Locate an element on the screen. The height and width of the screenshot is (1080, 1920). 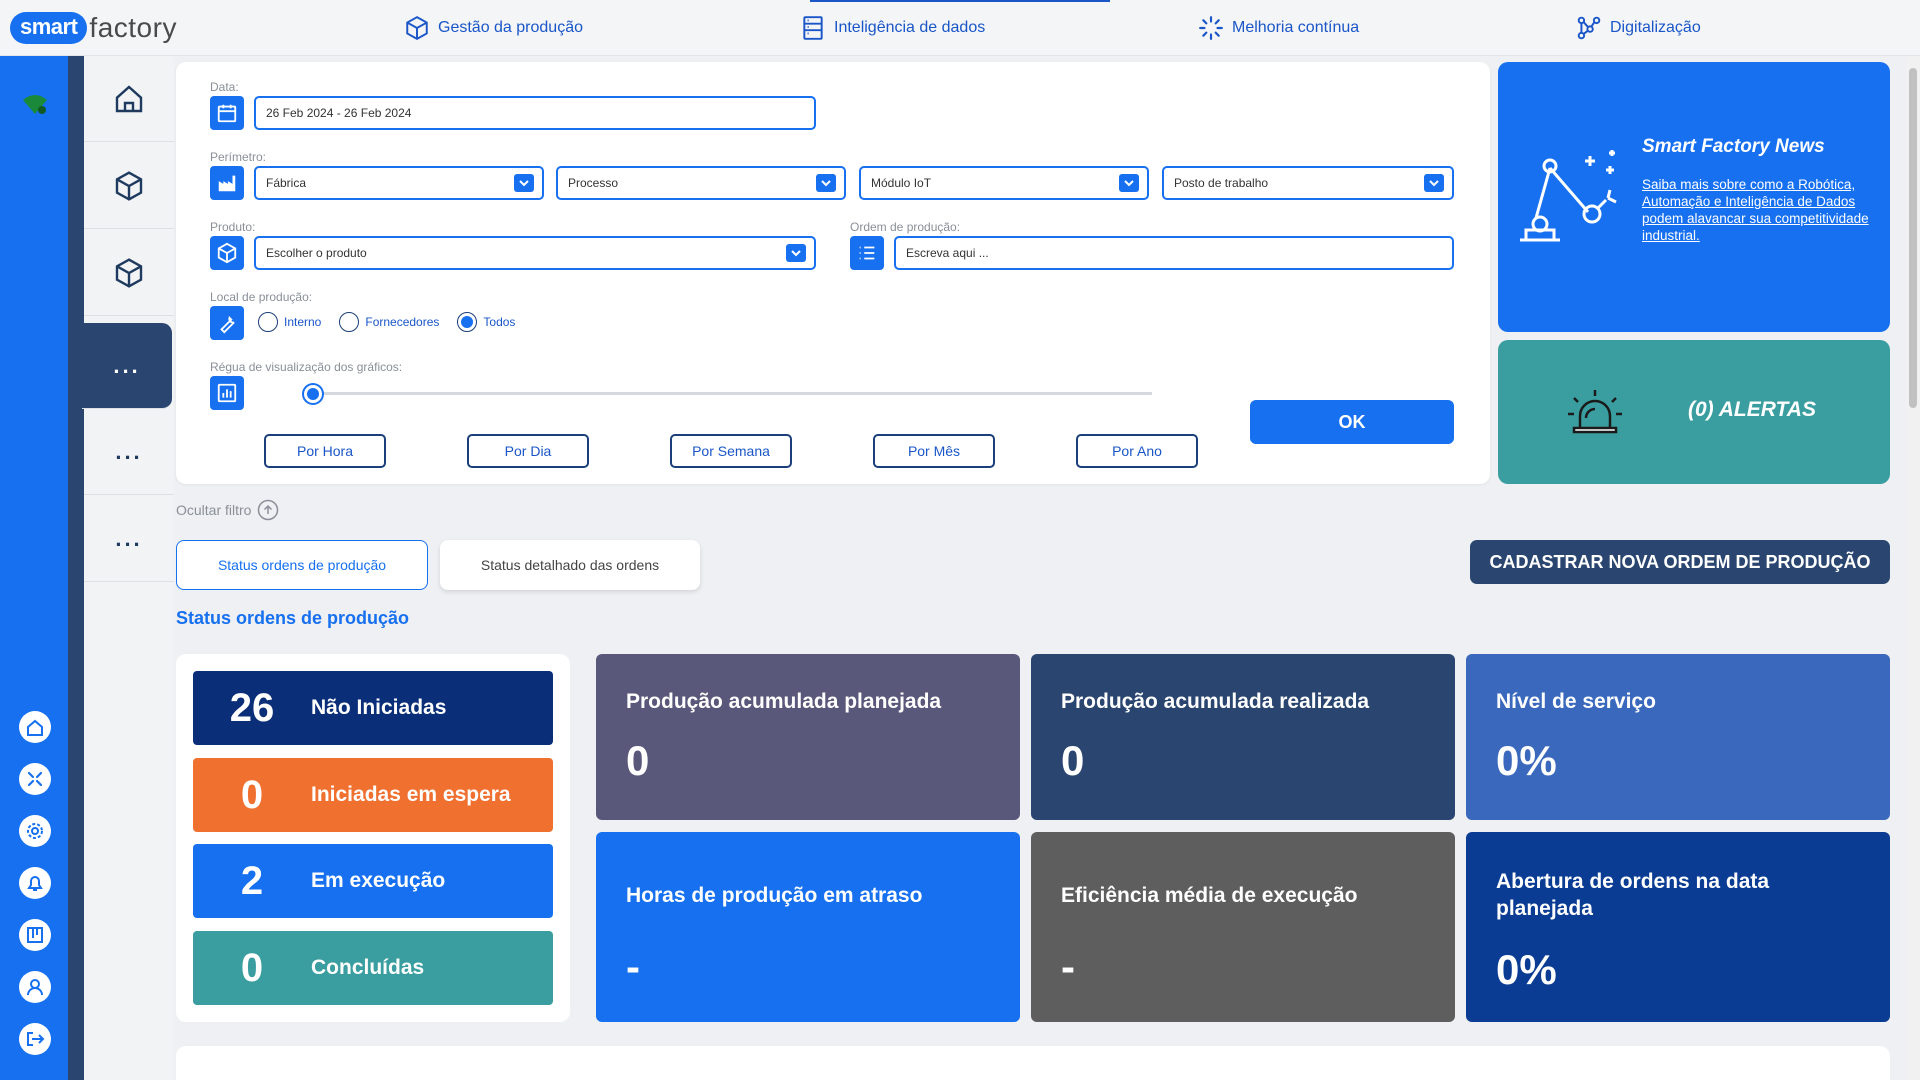
chart-button is located at coordinates (227, 393).